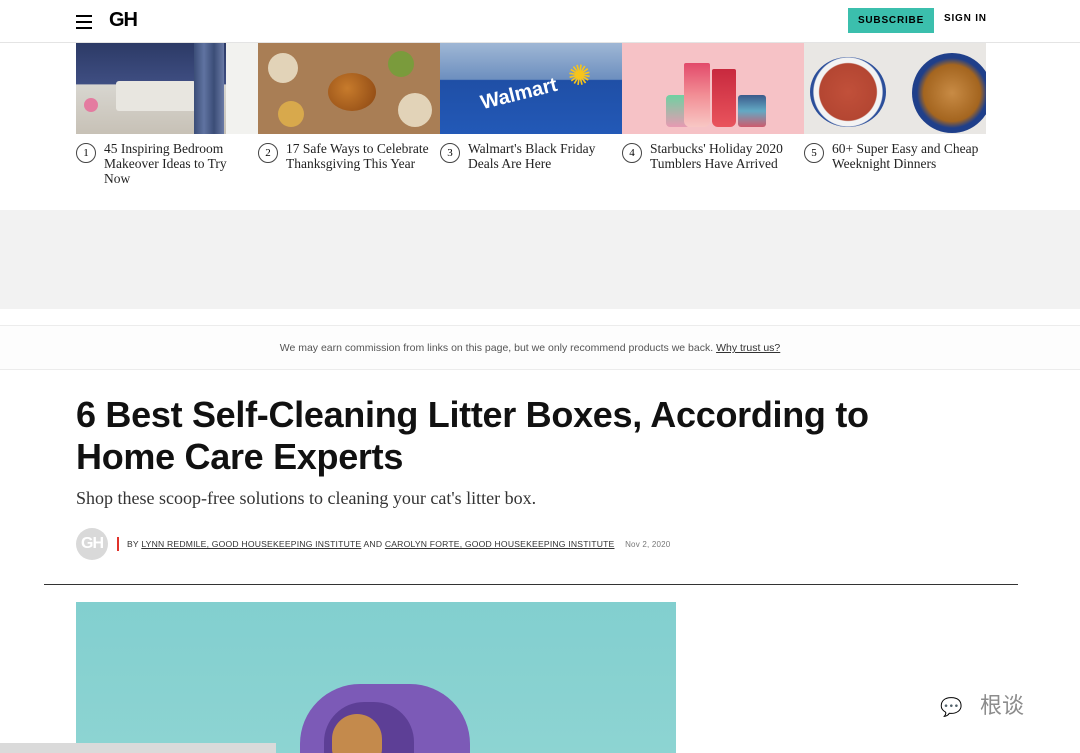  Describe the element at coordinates (648, 544) in the screenshot. I see `publish-date: Nov 2, 2020` at that location.